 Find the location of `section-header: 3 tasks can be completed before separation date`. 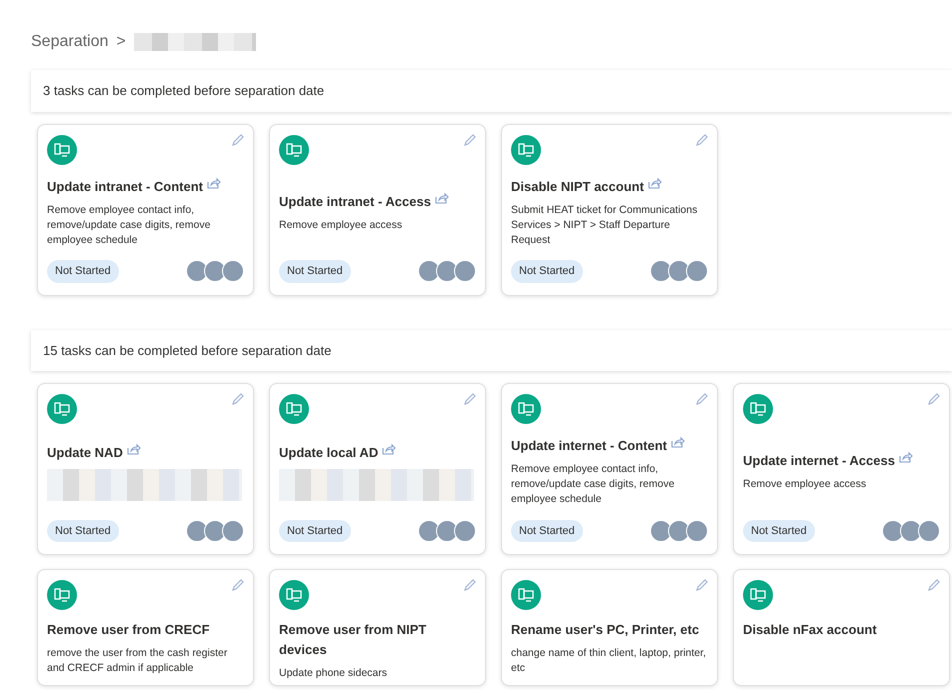

section-header: 3 tasks can be completed before separation date is located at coordinates (491, 91).